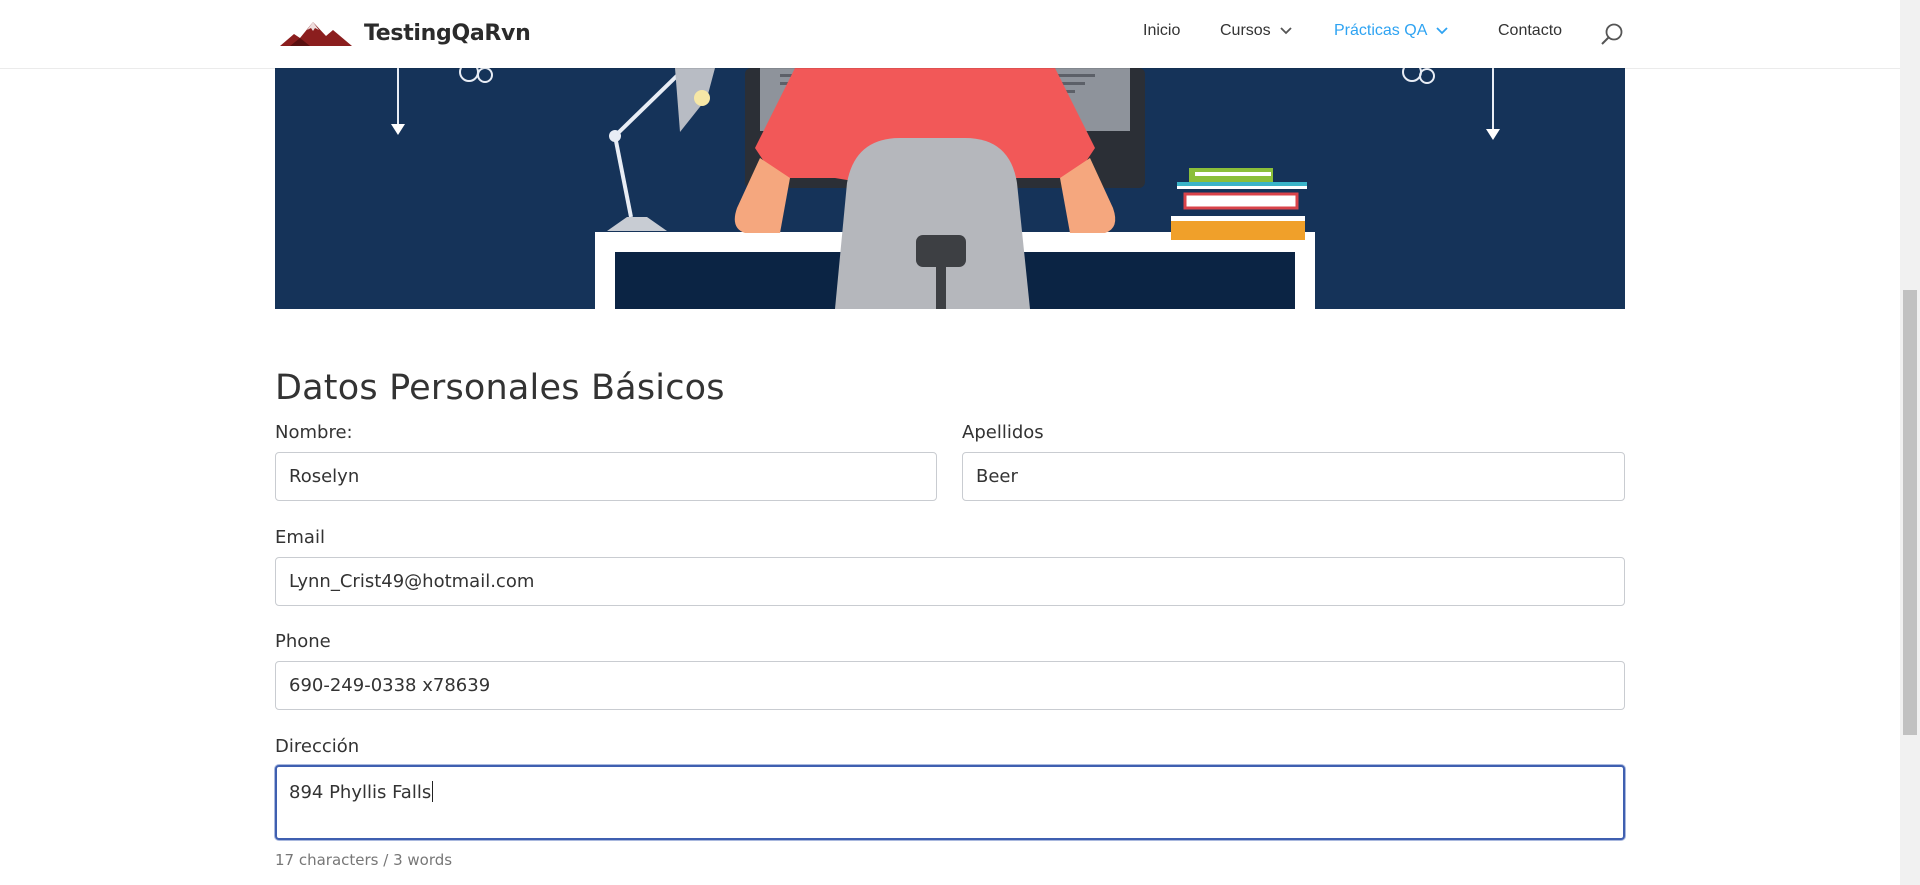  I want to click on email-input, so click(950, 581).